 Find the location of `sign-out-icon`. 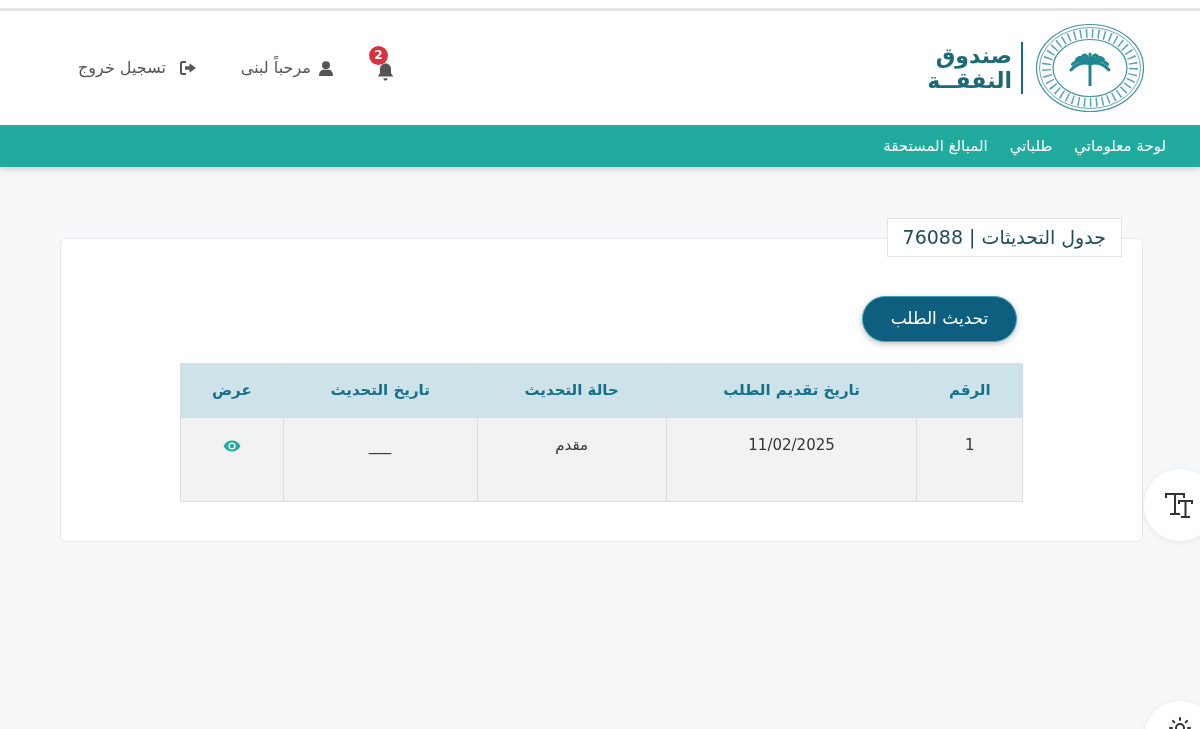

sign-out-icon is located at coordinates (188, 68).